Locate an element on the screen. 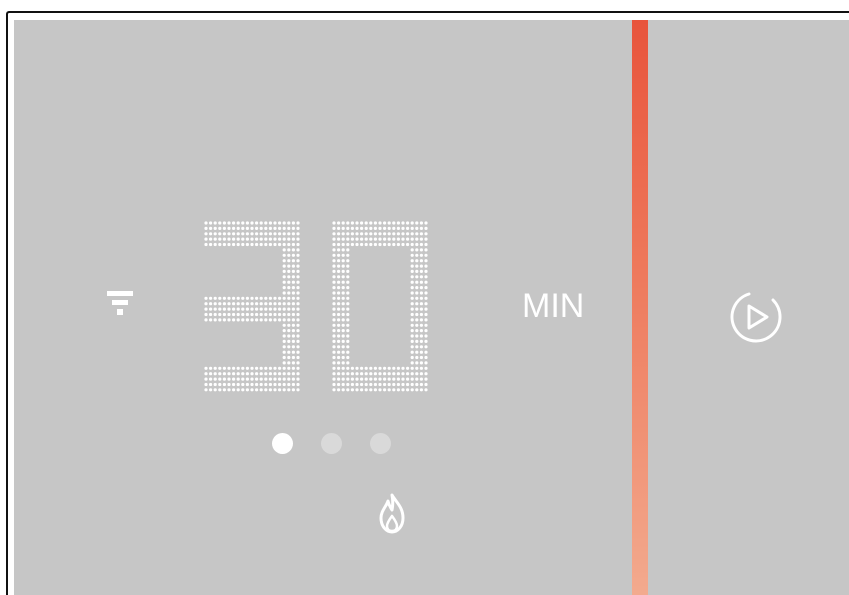  accent-bar is located at coordinates (640, 307).